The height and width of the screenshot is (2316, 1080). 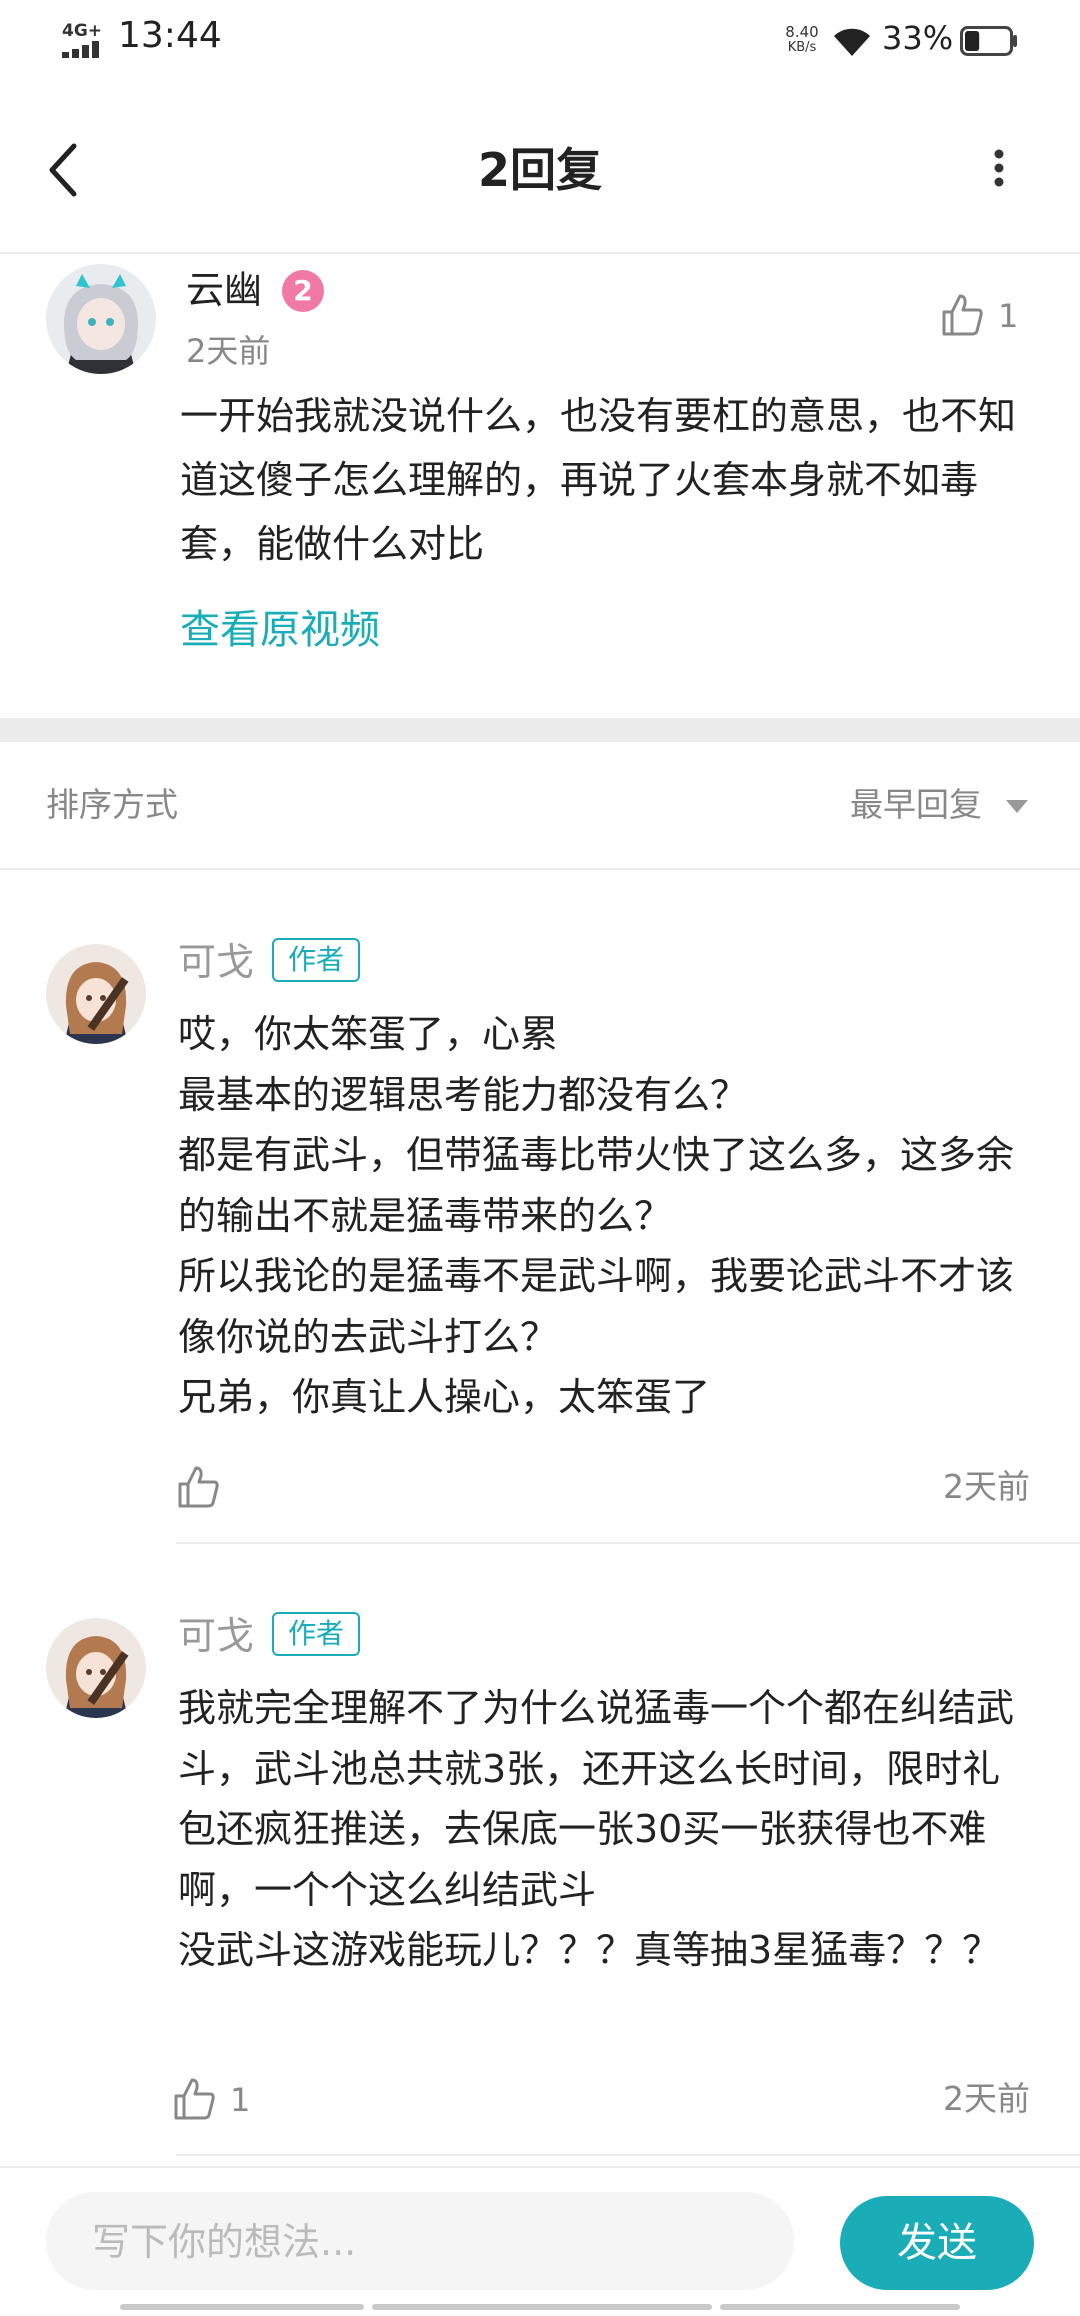 What do you see at coordinates (228, 351) in the screenshot?
I see `comment-time: 2天前` at bounding box center [228, 351].